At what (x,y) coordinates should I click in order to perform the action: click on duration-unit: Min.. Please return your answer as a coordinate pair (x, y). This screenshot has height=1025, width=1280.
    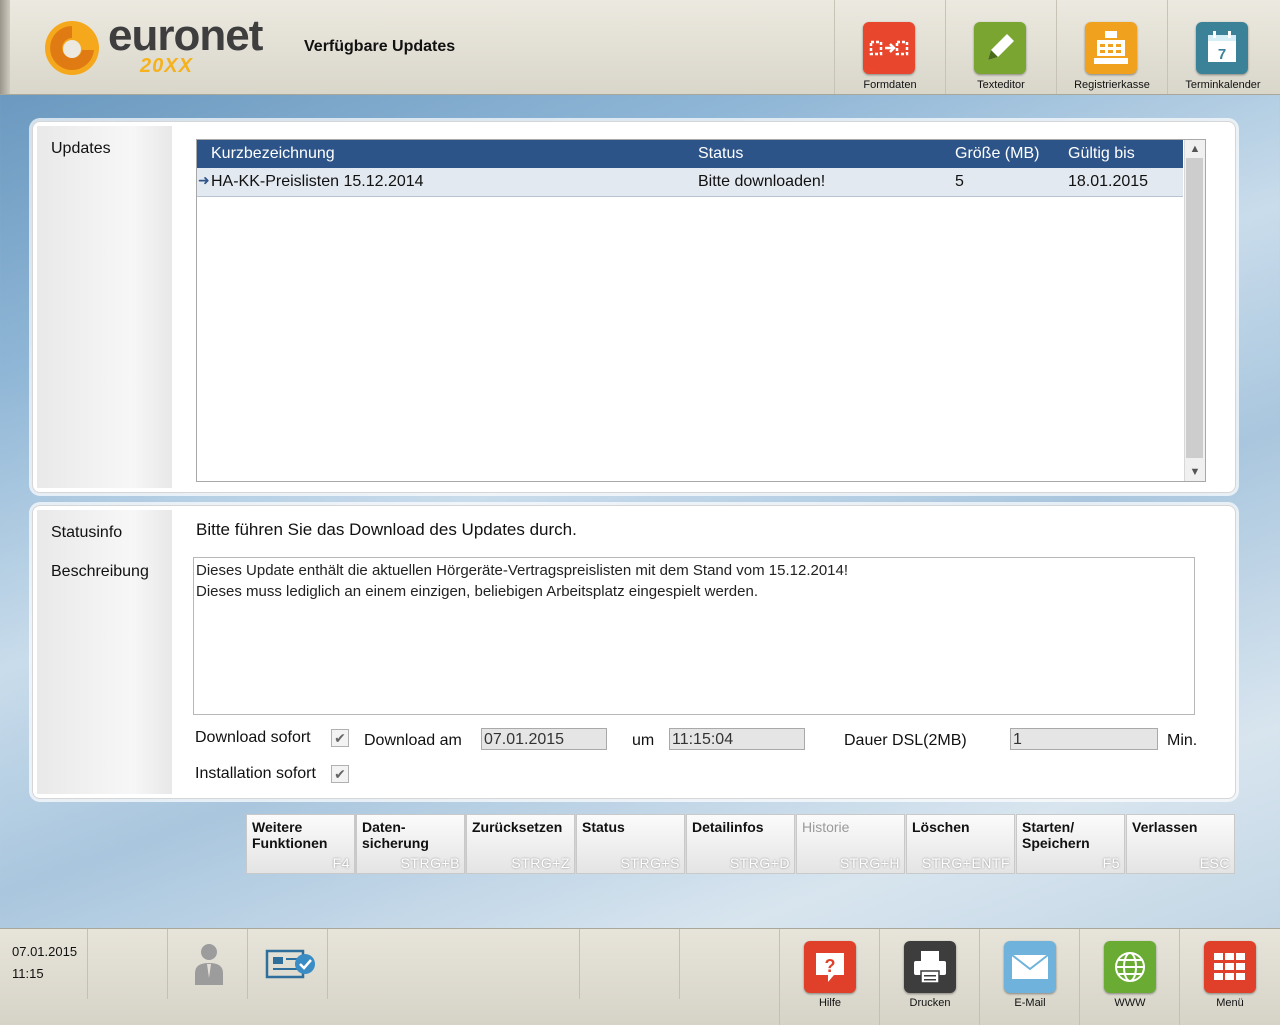
    Looking at the image, I should click on (1182, 740).